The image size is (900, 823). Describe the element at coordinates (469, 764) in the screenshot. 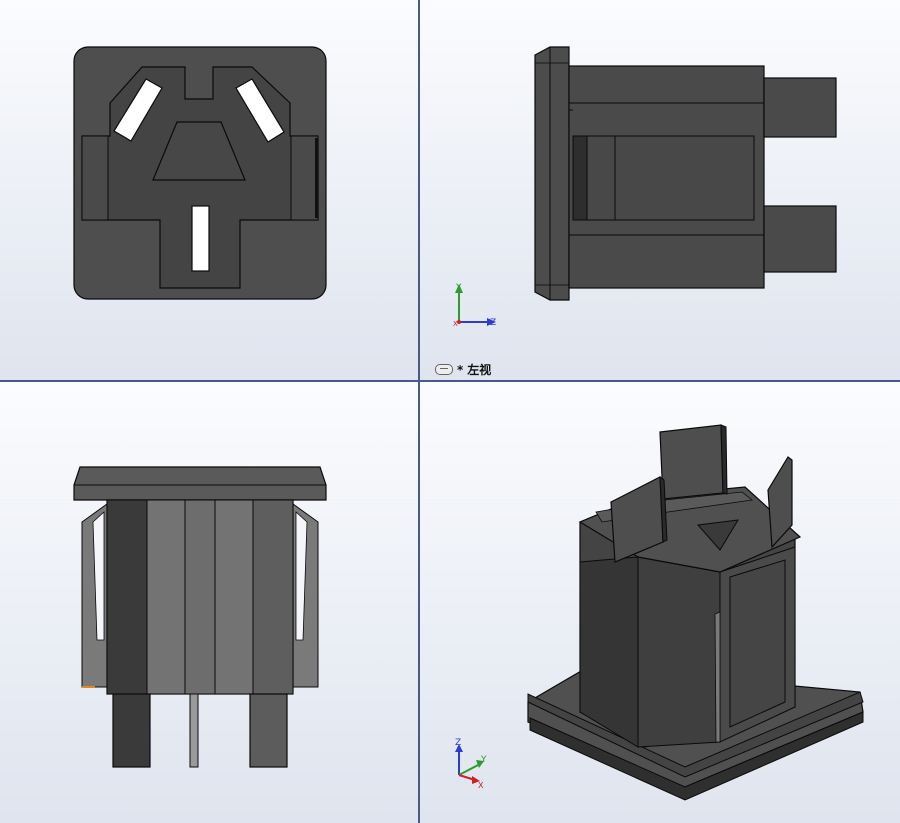

I see `axis-triad-icon` at that location.